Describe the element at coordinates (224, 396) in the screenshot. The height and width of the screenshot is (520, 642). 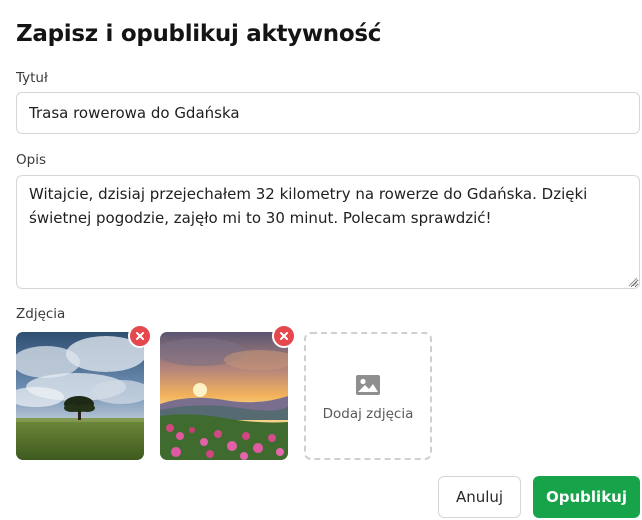
I see `sunset-flowers-photo-icon` at that location.